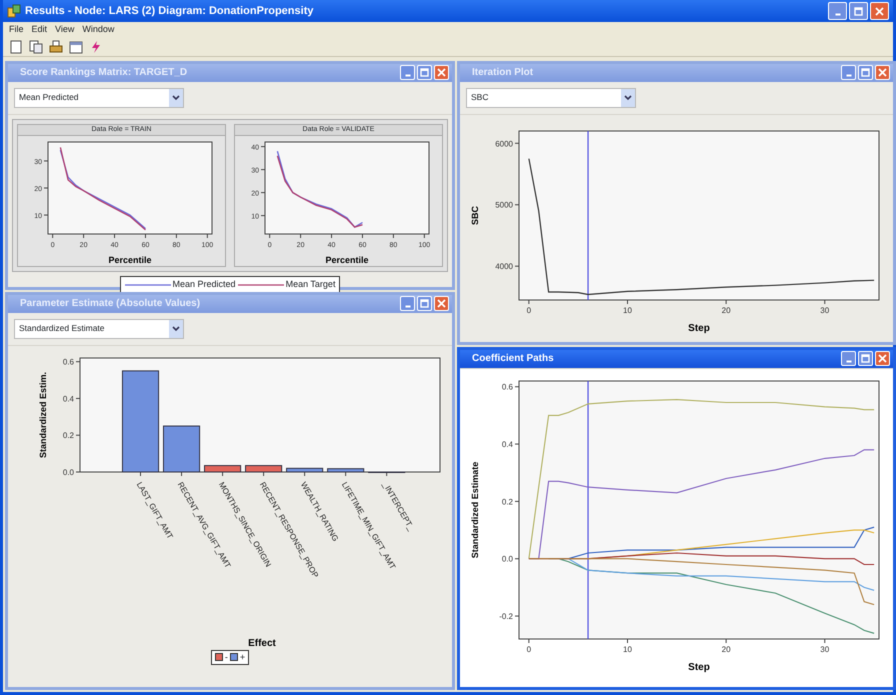  What do you see at coordinates (16, 47) in the screenshot?
I see `document-icon` at bounding box center [16, 47].